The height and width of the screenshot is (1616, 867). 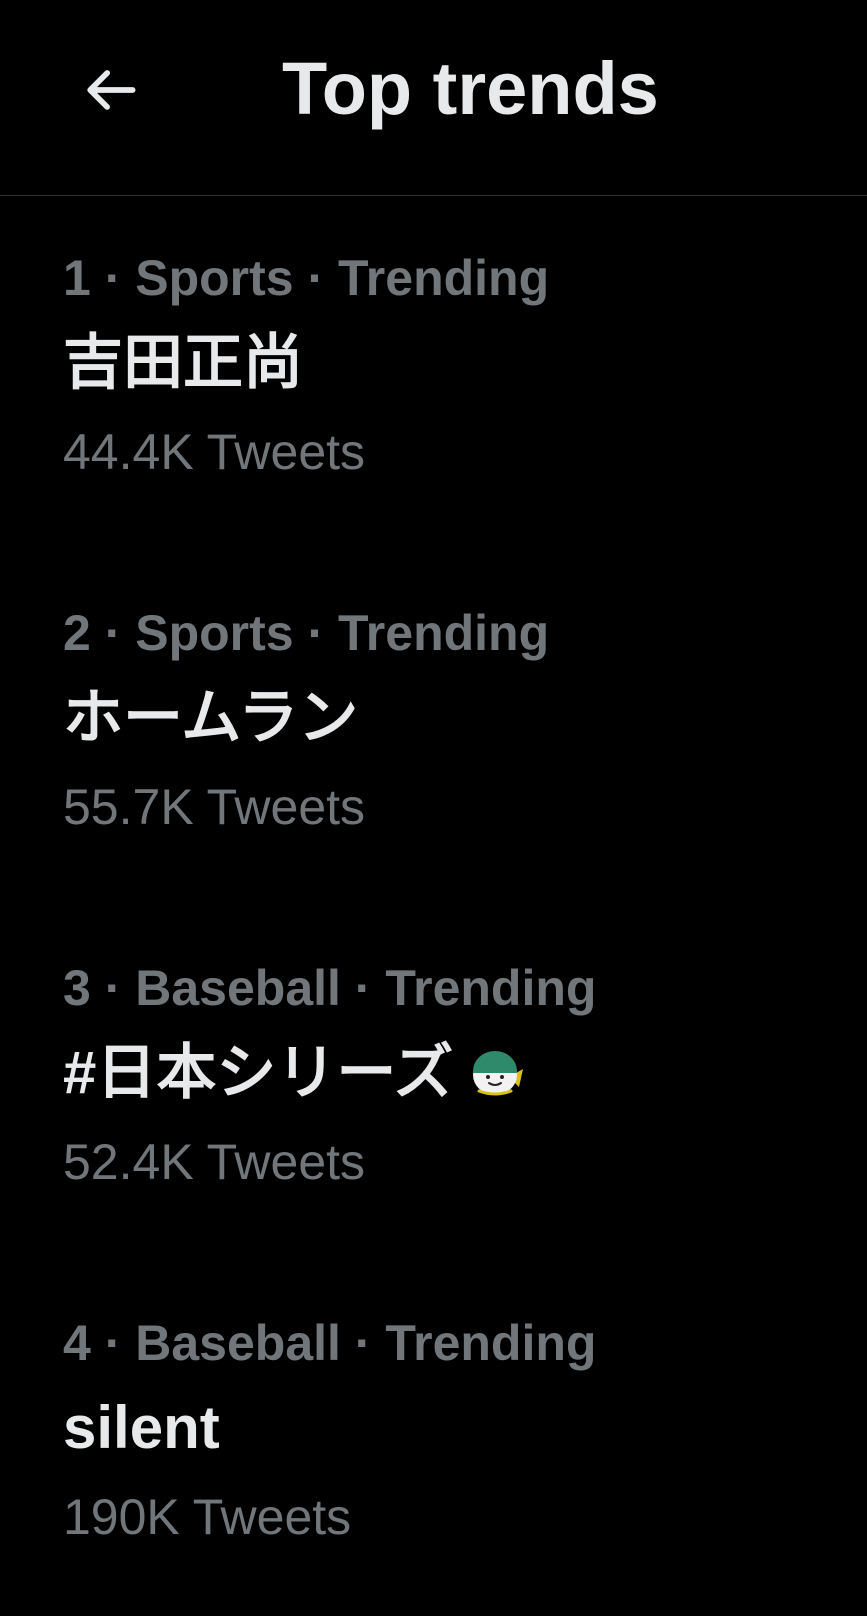 What do you see at coordinates (470, 88) in the screenshot?
I see `page-title: Top trends` at bounding box center [470, 88].